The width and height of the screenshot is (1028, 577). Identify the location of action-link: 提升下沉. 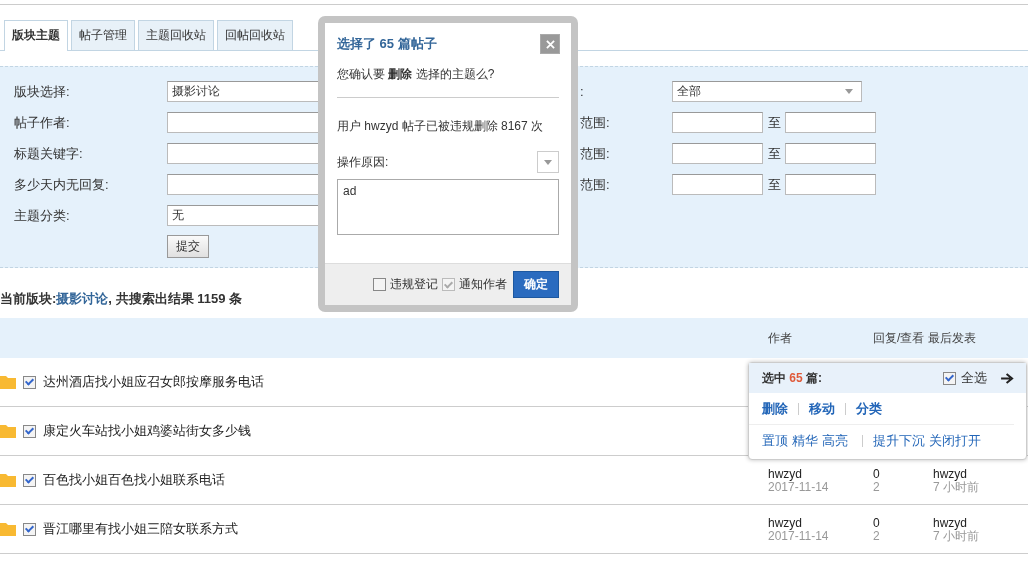
(899, 441).